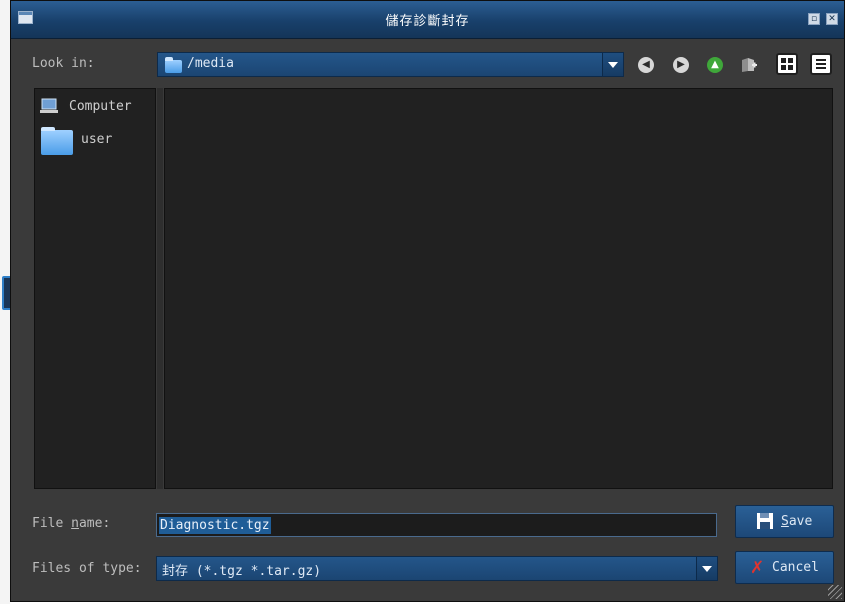  I want to click on close-icon: ✕, so click(832, 19).